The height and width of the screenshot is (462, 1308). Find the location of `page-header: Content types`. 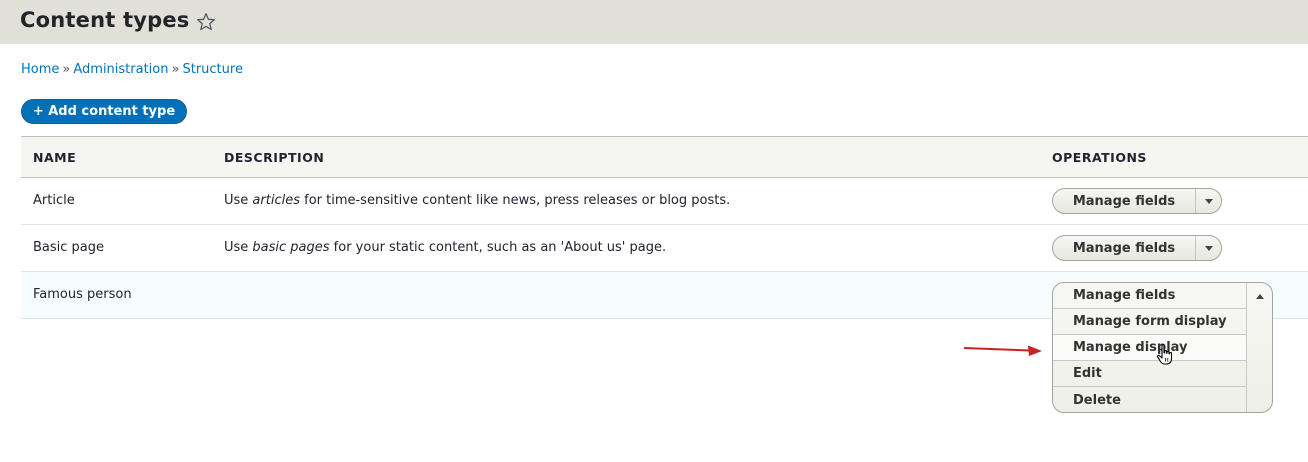

page-header: Content types is located at coordinates (654, 22).